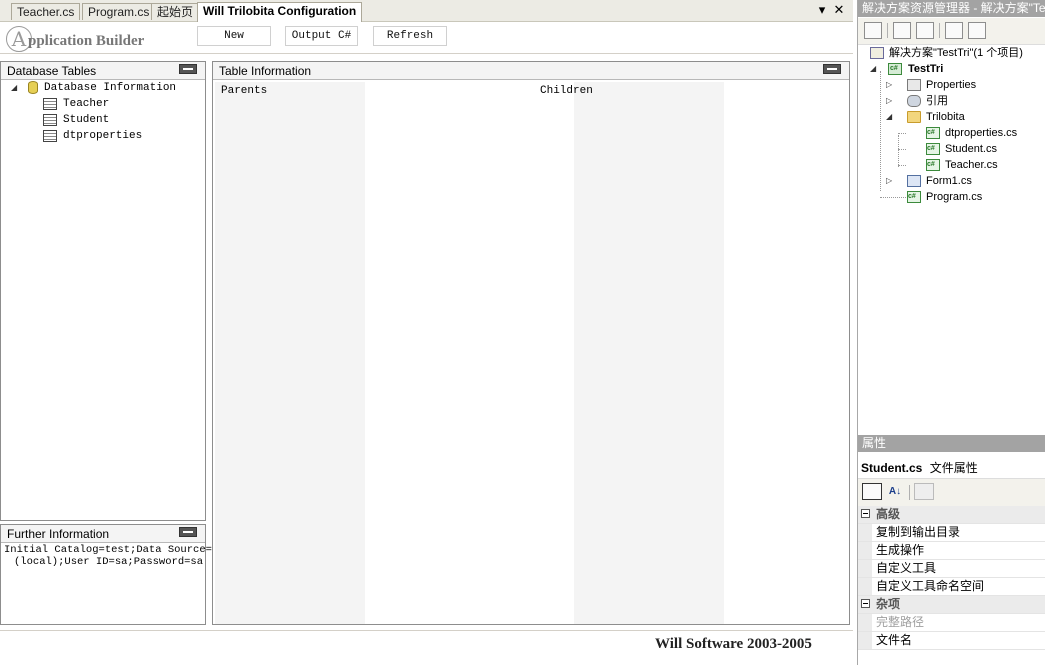 The image size is (1045, 665). I want to click on project-label: TestTri, so click(926, 69).